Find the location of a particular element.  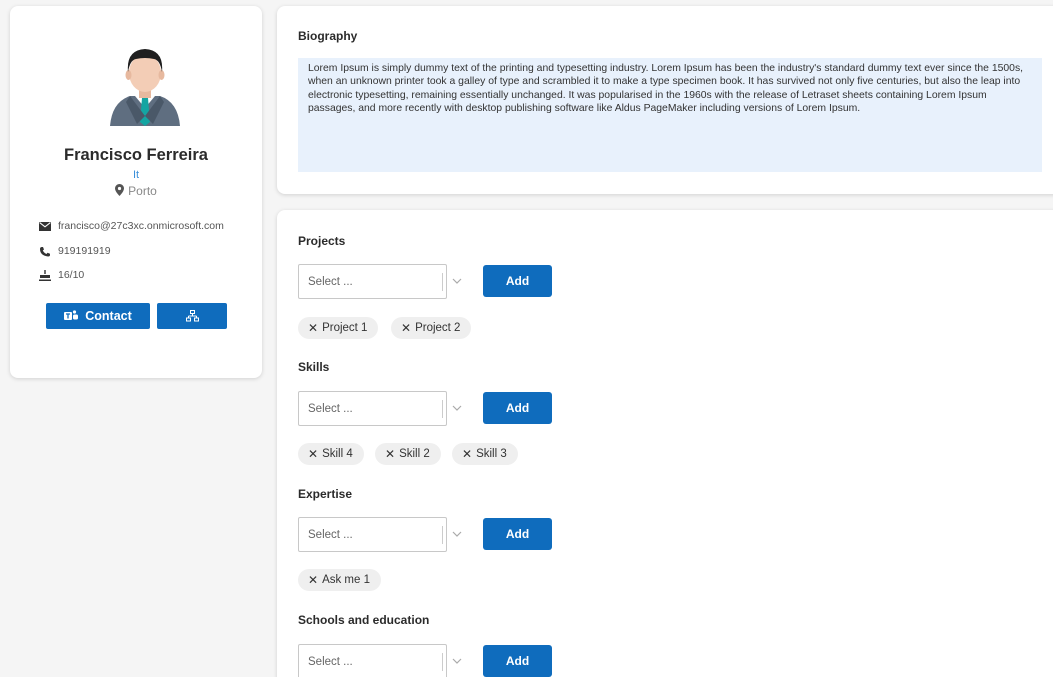

projects-add-button: Add is located at coordinates (517, 281).